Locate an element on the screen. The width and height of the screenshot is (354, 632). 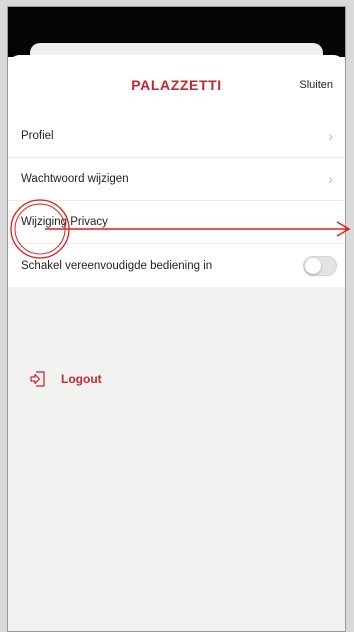
logout-label: Logout is located at coordinates (81, 379).